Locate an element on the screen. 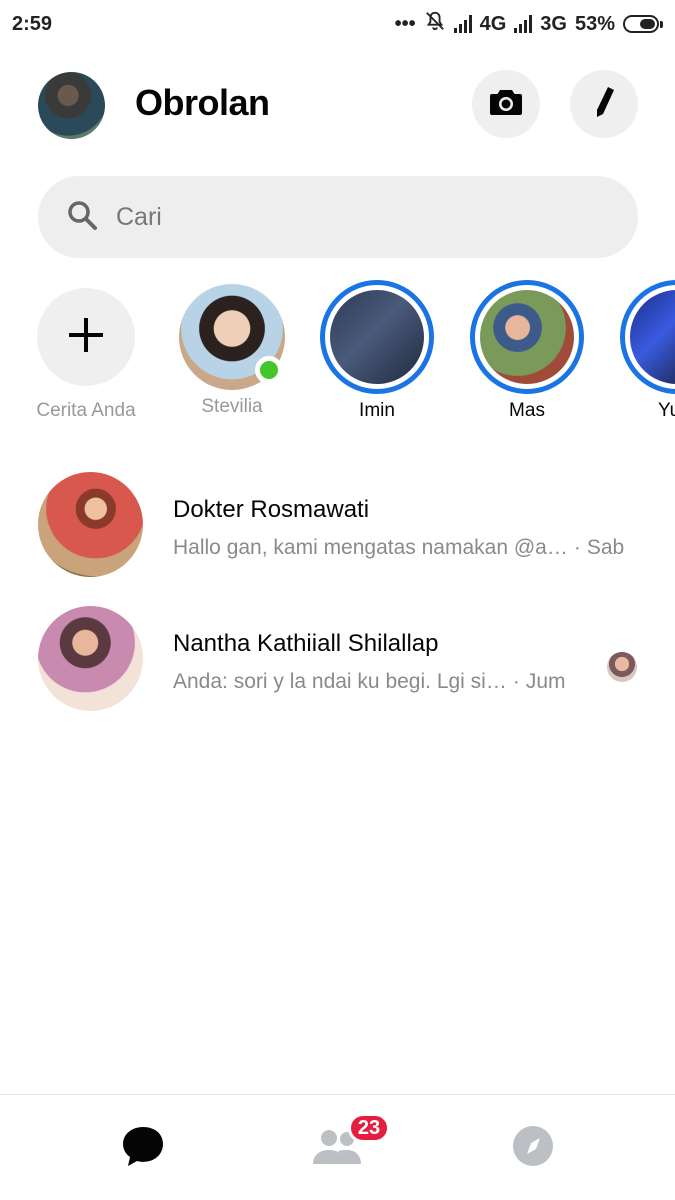 The height and width of the screenshot is (1200, 675). tab-chats is located at coordinates (143, 1148).